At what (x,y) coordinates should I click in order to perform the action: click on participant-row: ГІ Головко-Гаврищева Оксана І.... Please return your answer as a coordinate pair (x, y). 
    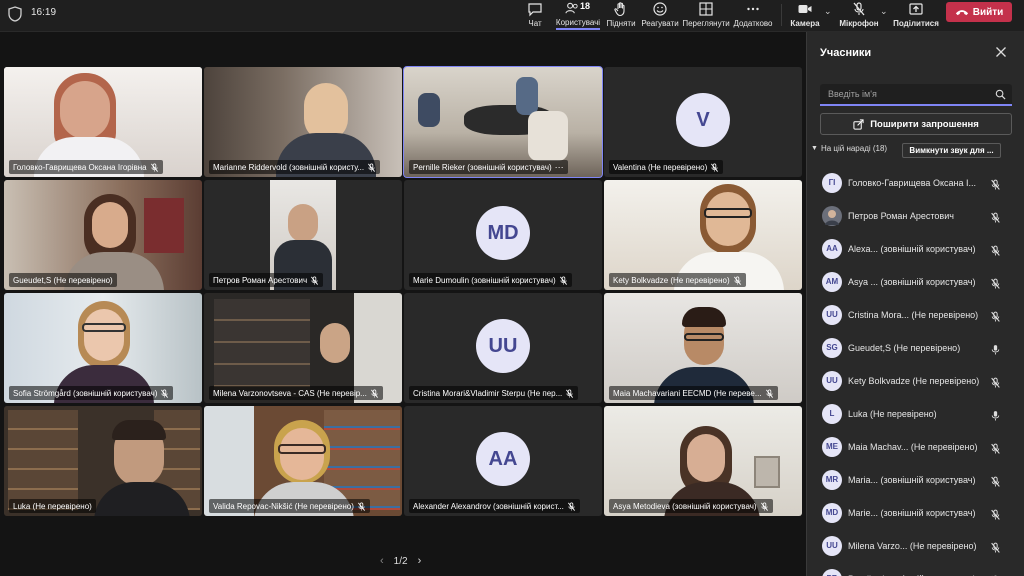
    Looking at the image, I should click on (915, 182).